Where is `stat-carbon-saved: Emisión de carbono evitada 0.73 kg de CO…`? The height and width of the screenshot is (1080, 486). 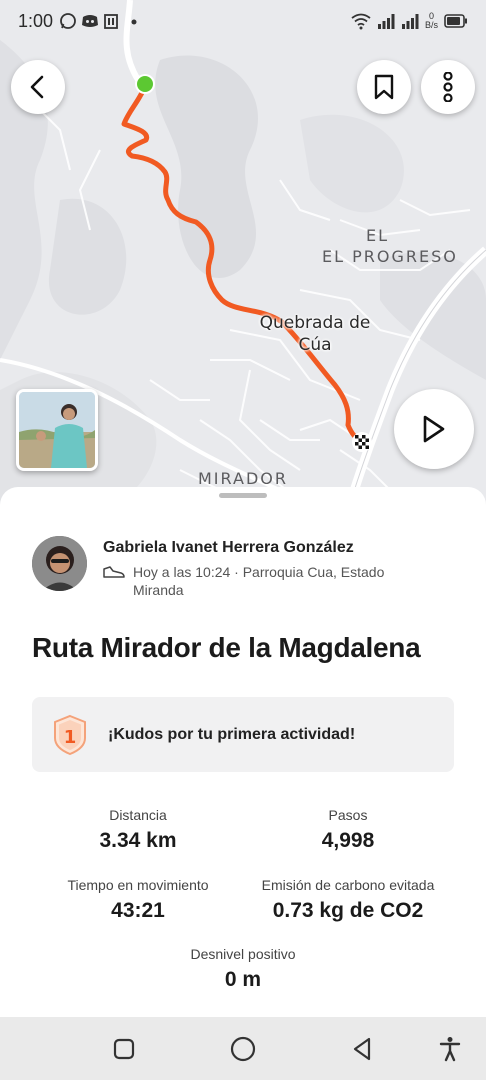
stat-carbon-saved: Emisión de carbono evitada 0.73 kg de CO… is located at coordinates (348, 900).